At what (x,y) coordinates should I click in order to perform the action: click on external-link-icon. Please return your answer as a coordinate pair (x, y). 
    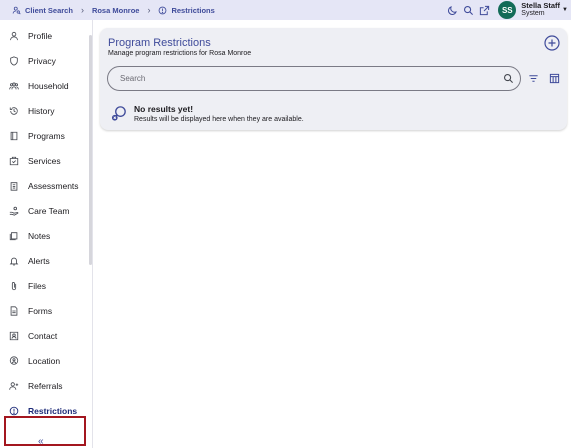
    Looking at the image, I should click on (484, 10).